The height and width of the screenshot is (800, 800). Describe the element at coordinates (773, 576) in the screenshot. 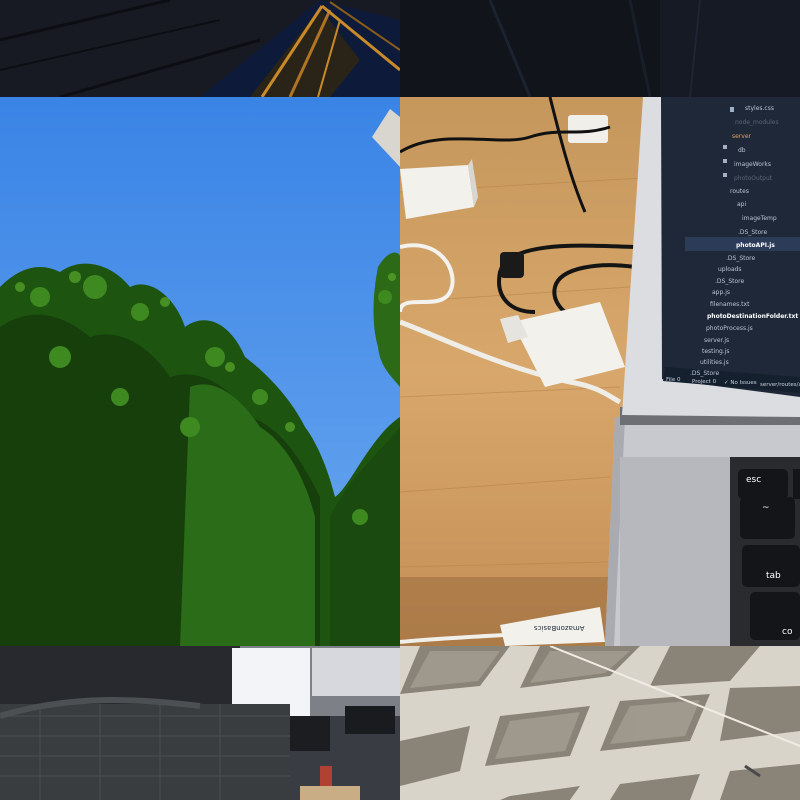

I see `key-tab: tab` at that location.